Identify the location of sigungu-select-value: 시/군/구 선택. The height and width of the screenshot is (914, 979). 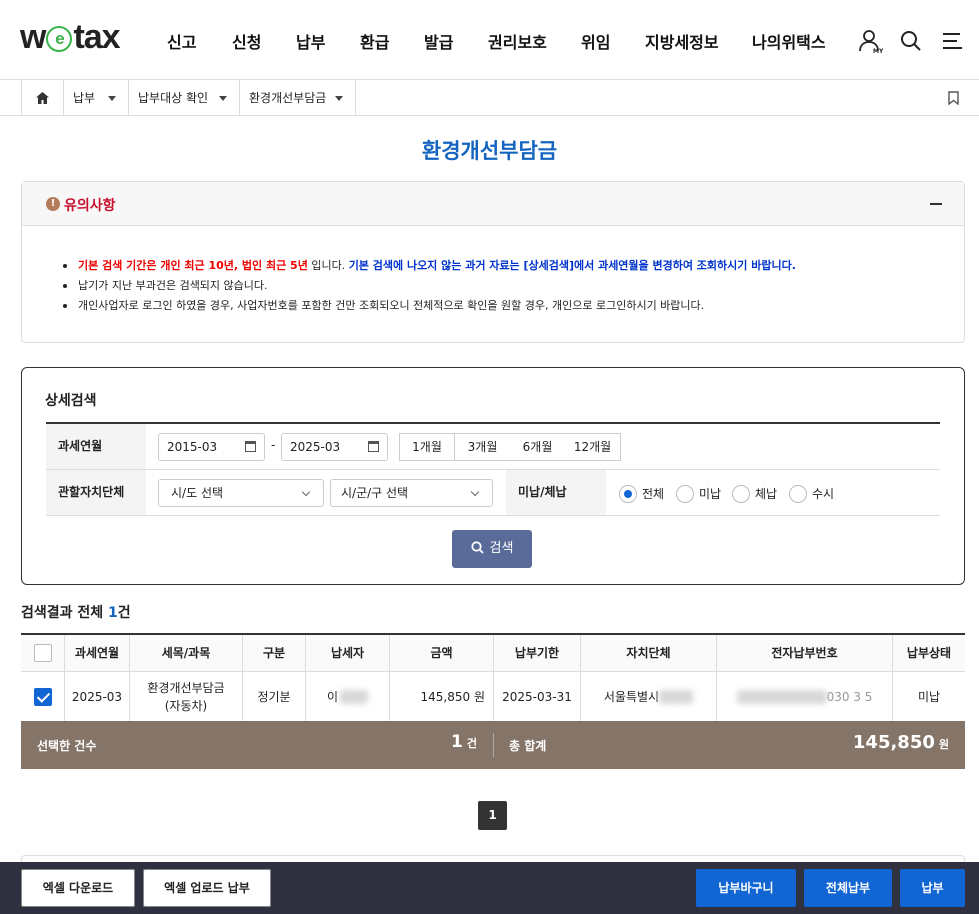
(375, 493).